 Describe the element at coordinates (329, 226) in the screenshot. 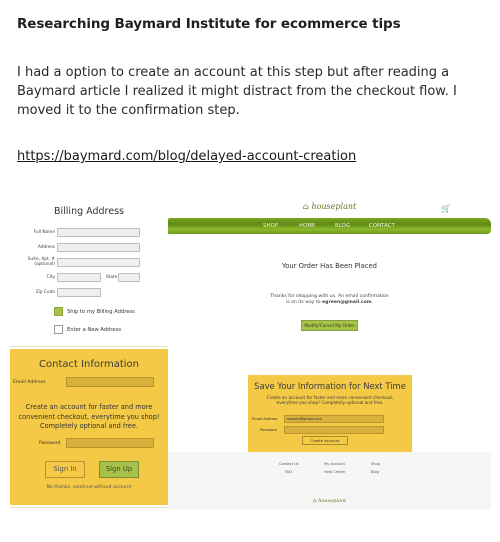

I see `nav-bar: SHOP HOME BLOG CONTACT` at that location.